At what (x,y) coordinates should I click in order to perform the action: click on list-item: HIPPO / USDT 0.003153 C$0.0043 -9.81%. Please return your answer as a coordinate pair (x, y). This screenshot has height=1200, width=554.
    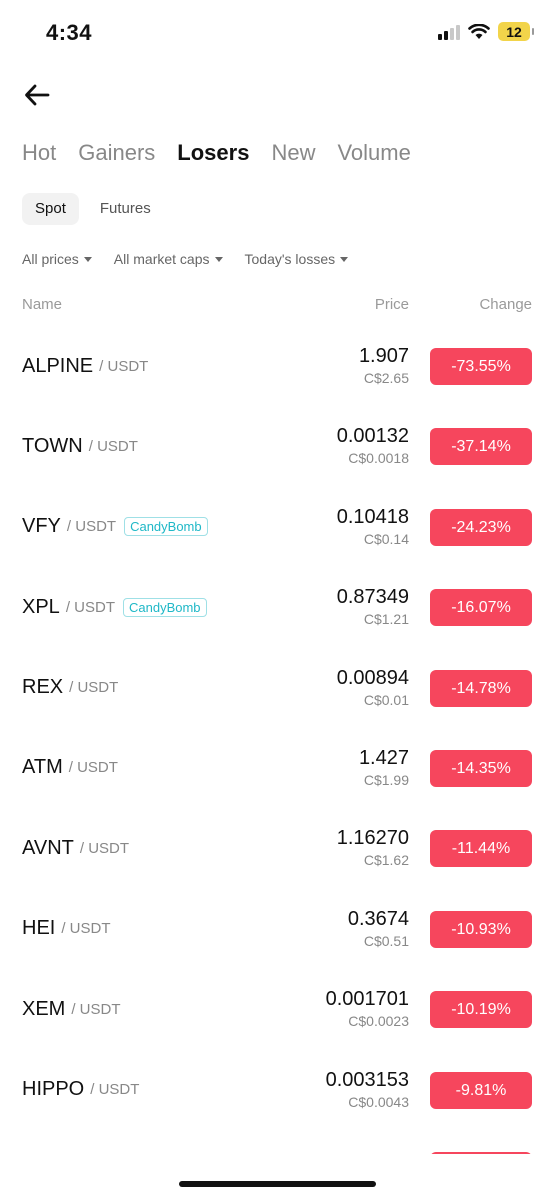
    Looking at the image, I should click on (277, 1090).